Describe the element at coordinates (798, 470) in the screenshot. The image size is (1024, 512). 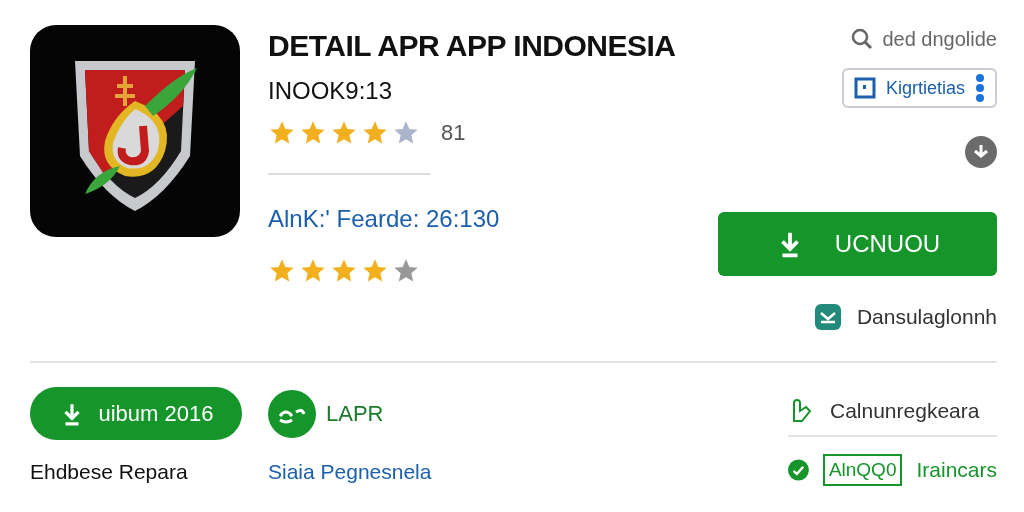
I see `check-icon` at that location.